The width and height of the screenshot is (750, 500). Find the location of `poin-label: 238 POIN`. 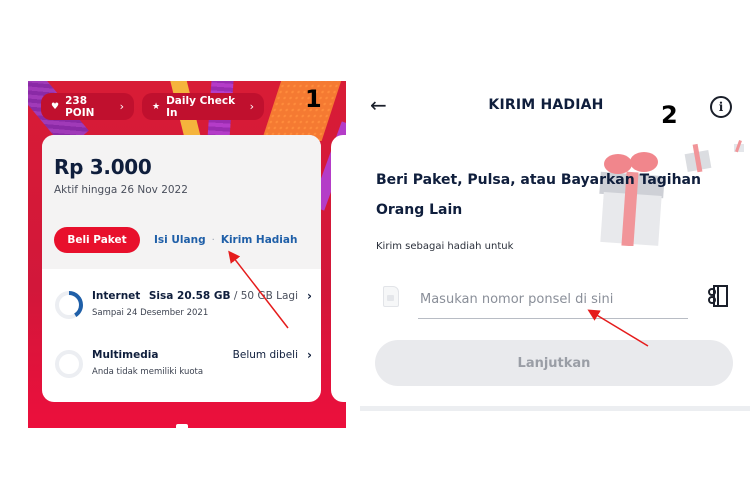

poin-label: 238 POIN is located at coordinates (80, 106).